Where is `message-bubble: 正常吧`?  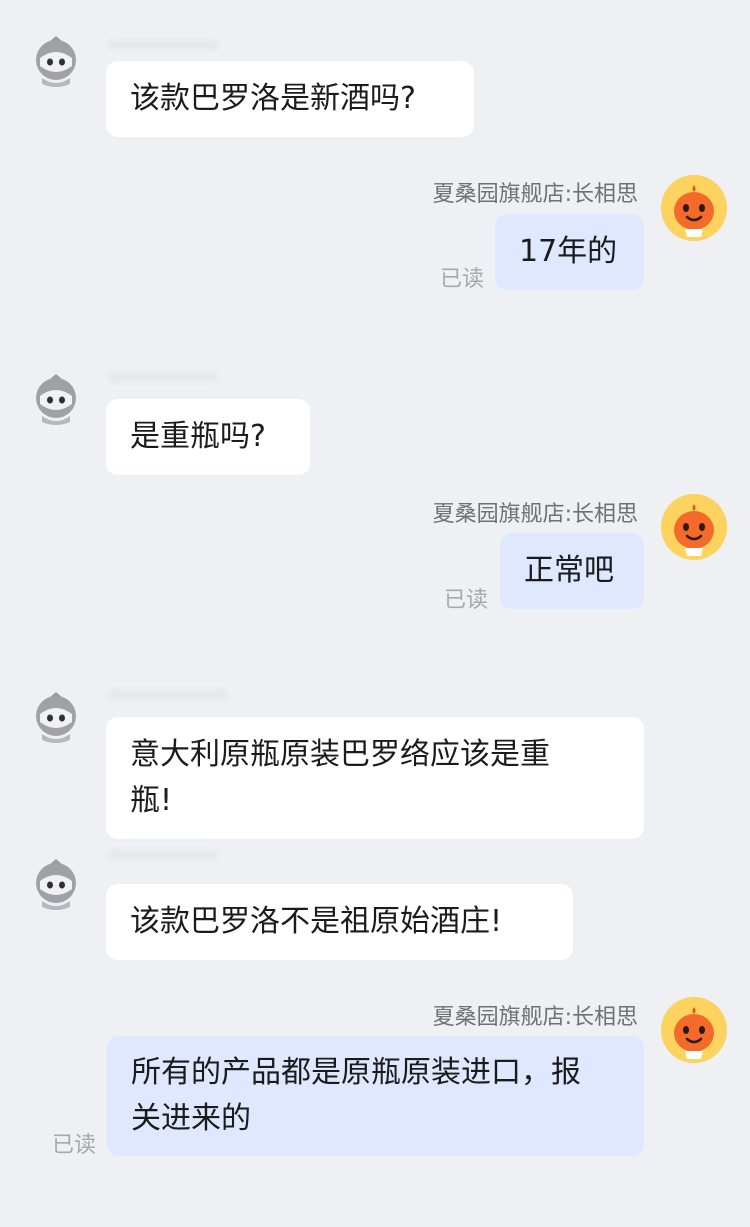
message-bubble: 正常吧 is located at coordinates (572, 571).